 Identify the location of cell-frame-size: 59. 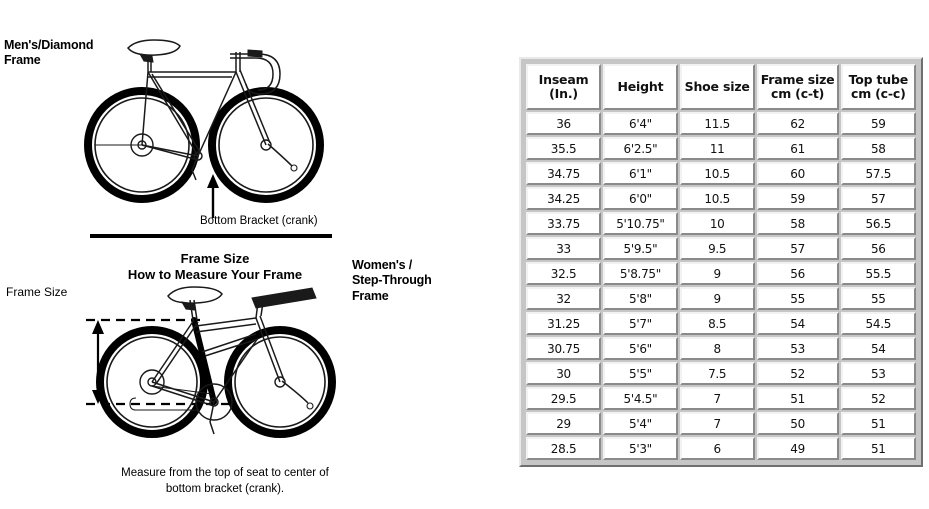
(797, 198).